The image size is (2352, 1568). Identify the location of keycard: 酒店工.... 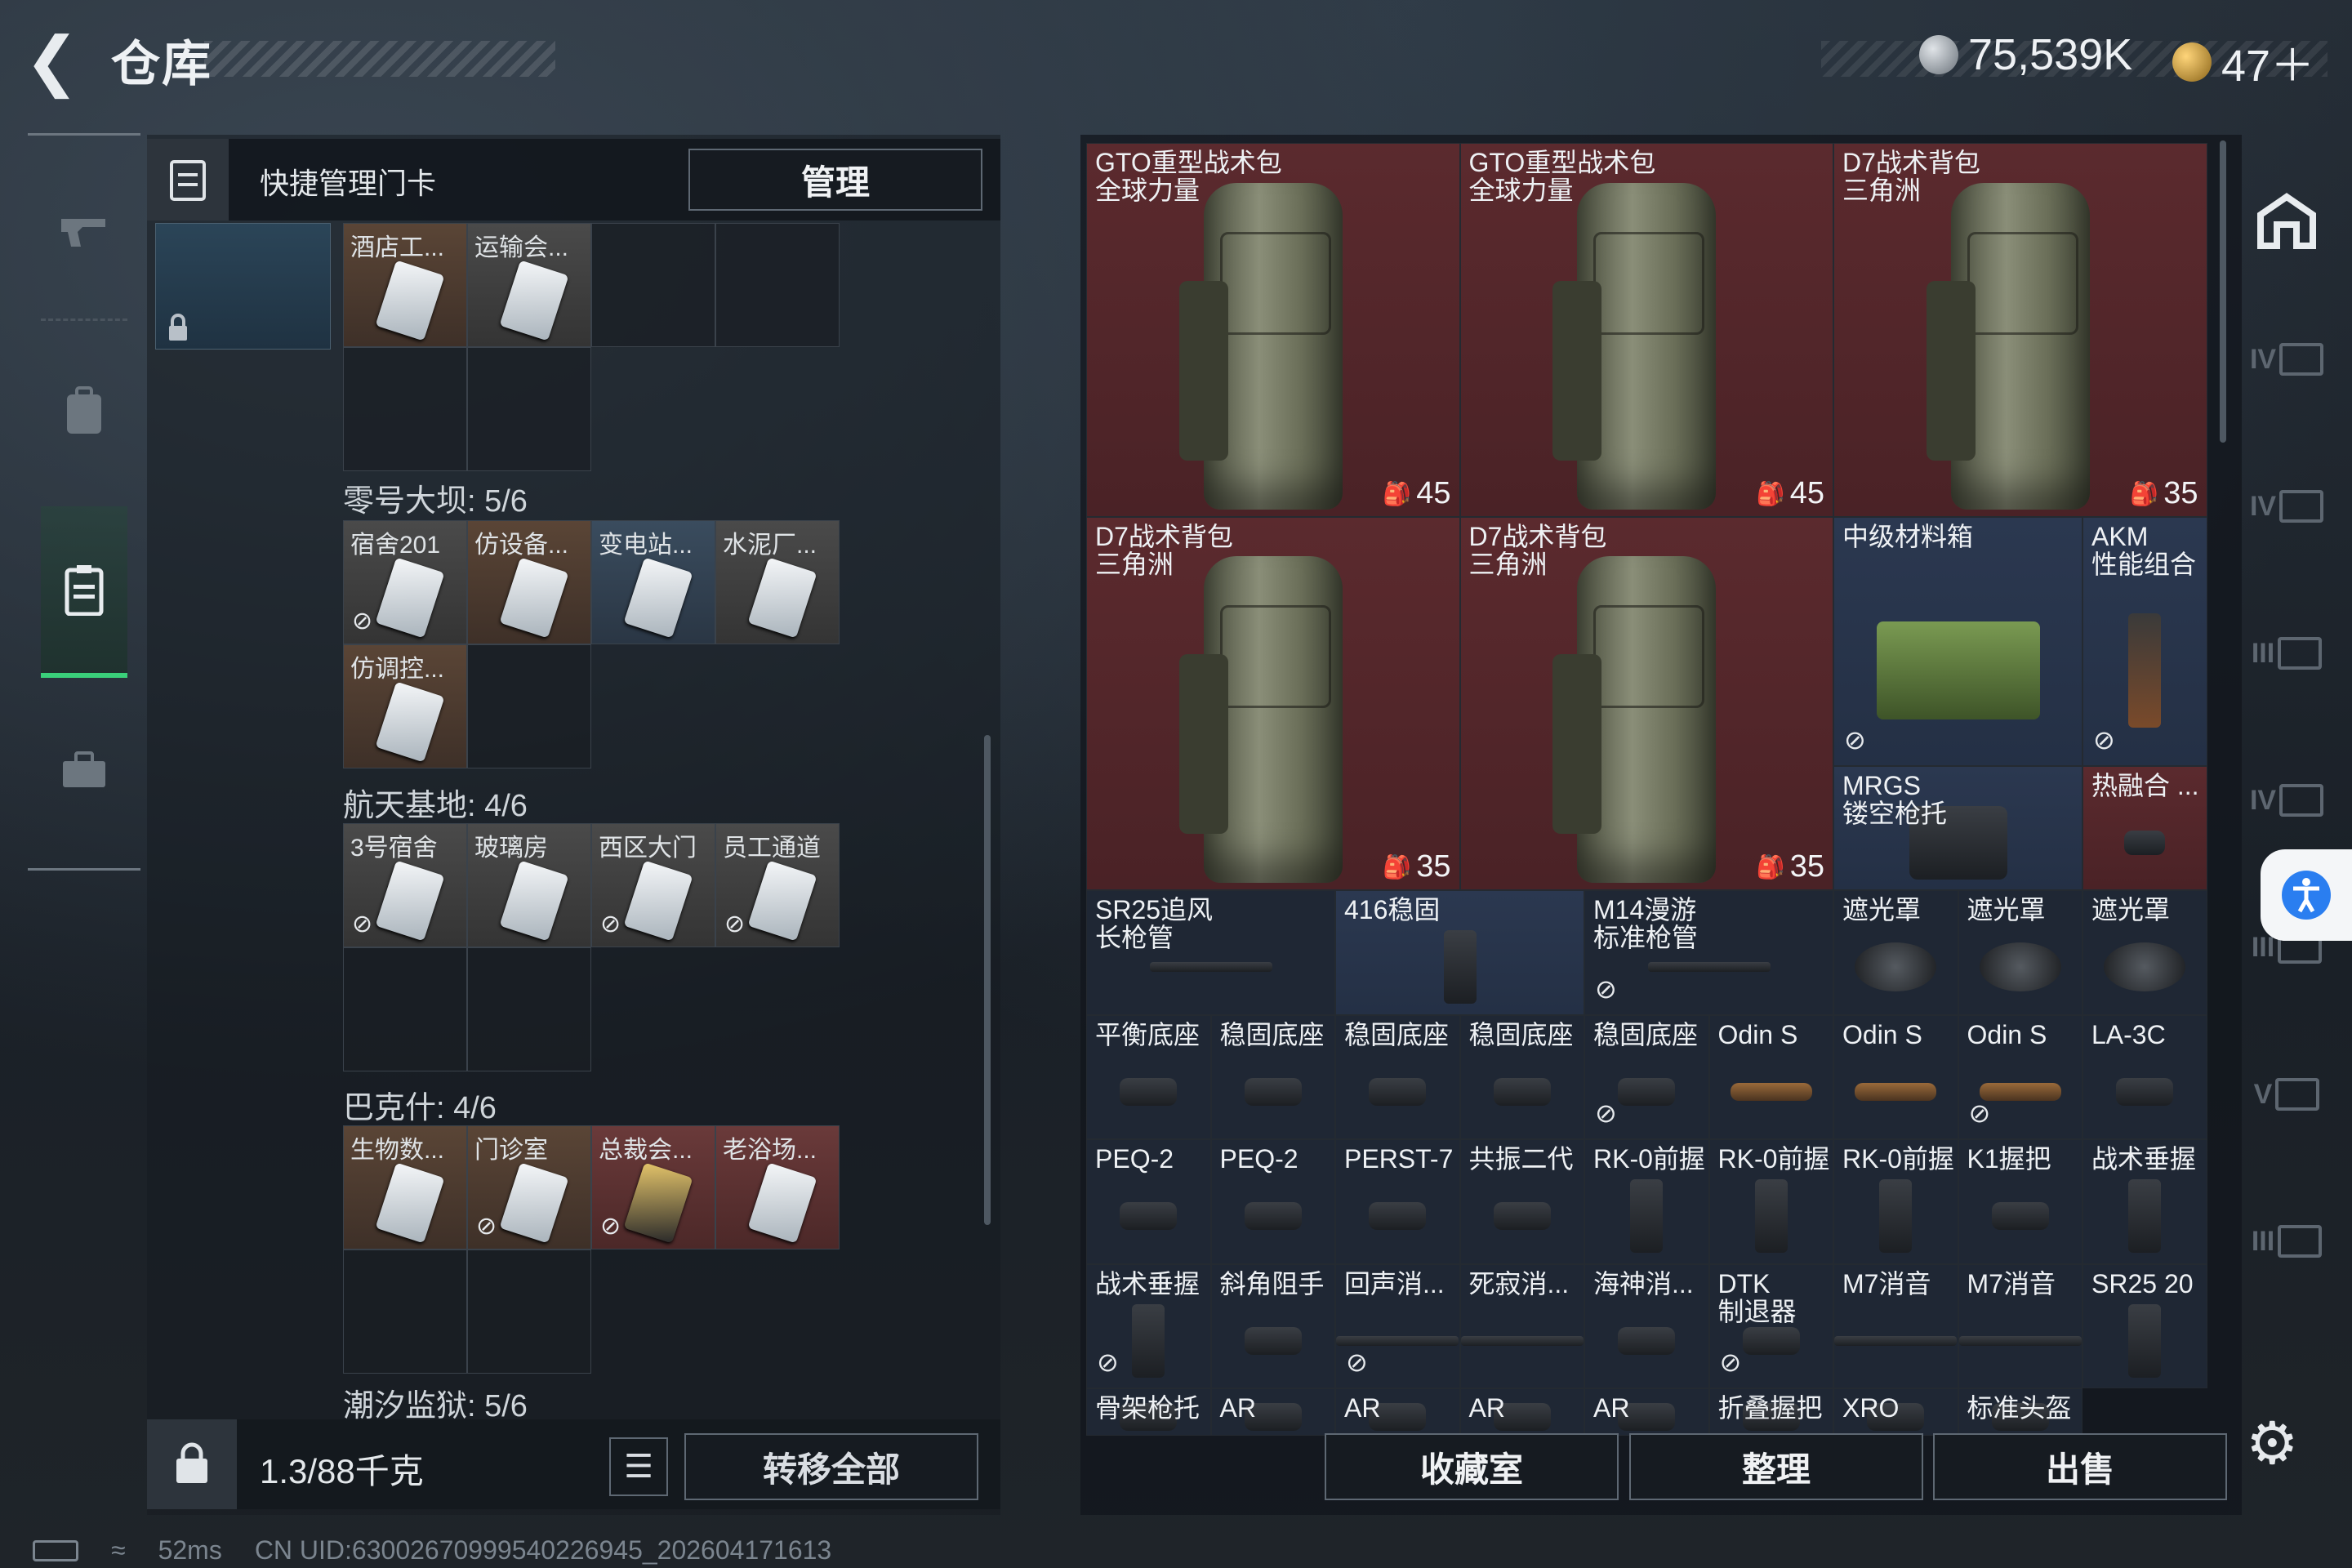
(405, 285).